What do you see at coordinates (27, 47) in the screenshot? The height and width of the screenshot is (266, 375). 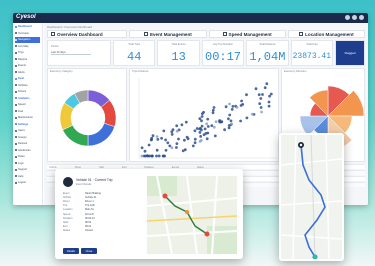 I see `sidebar-item: Live Map` at bounding box center [27, 47].